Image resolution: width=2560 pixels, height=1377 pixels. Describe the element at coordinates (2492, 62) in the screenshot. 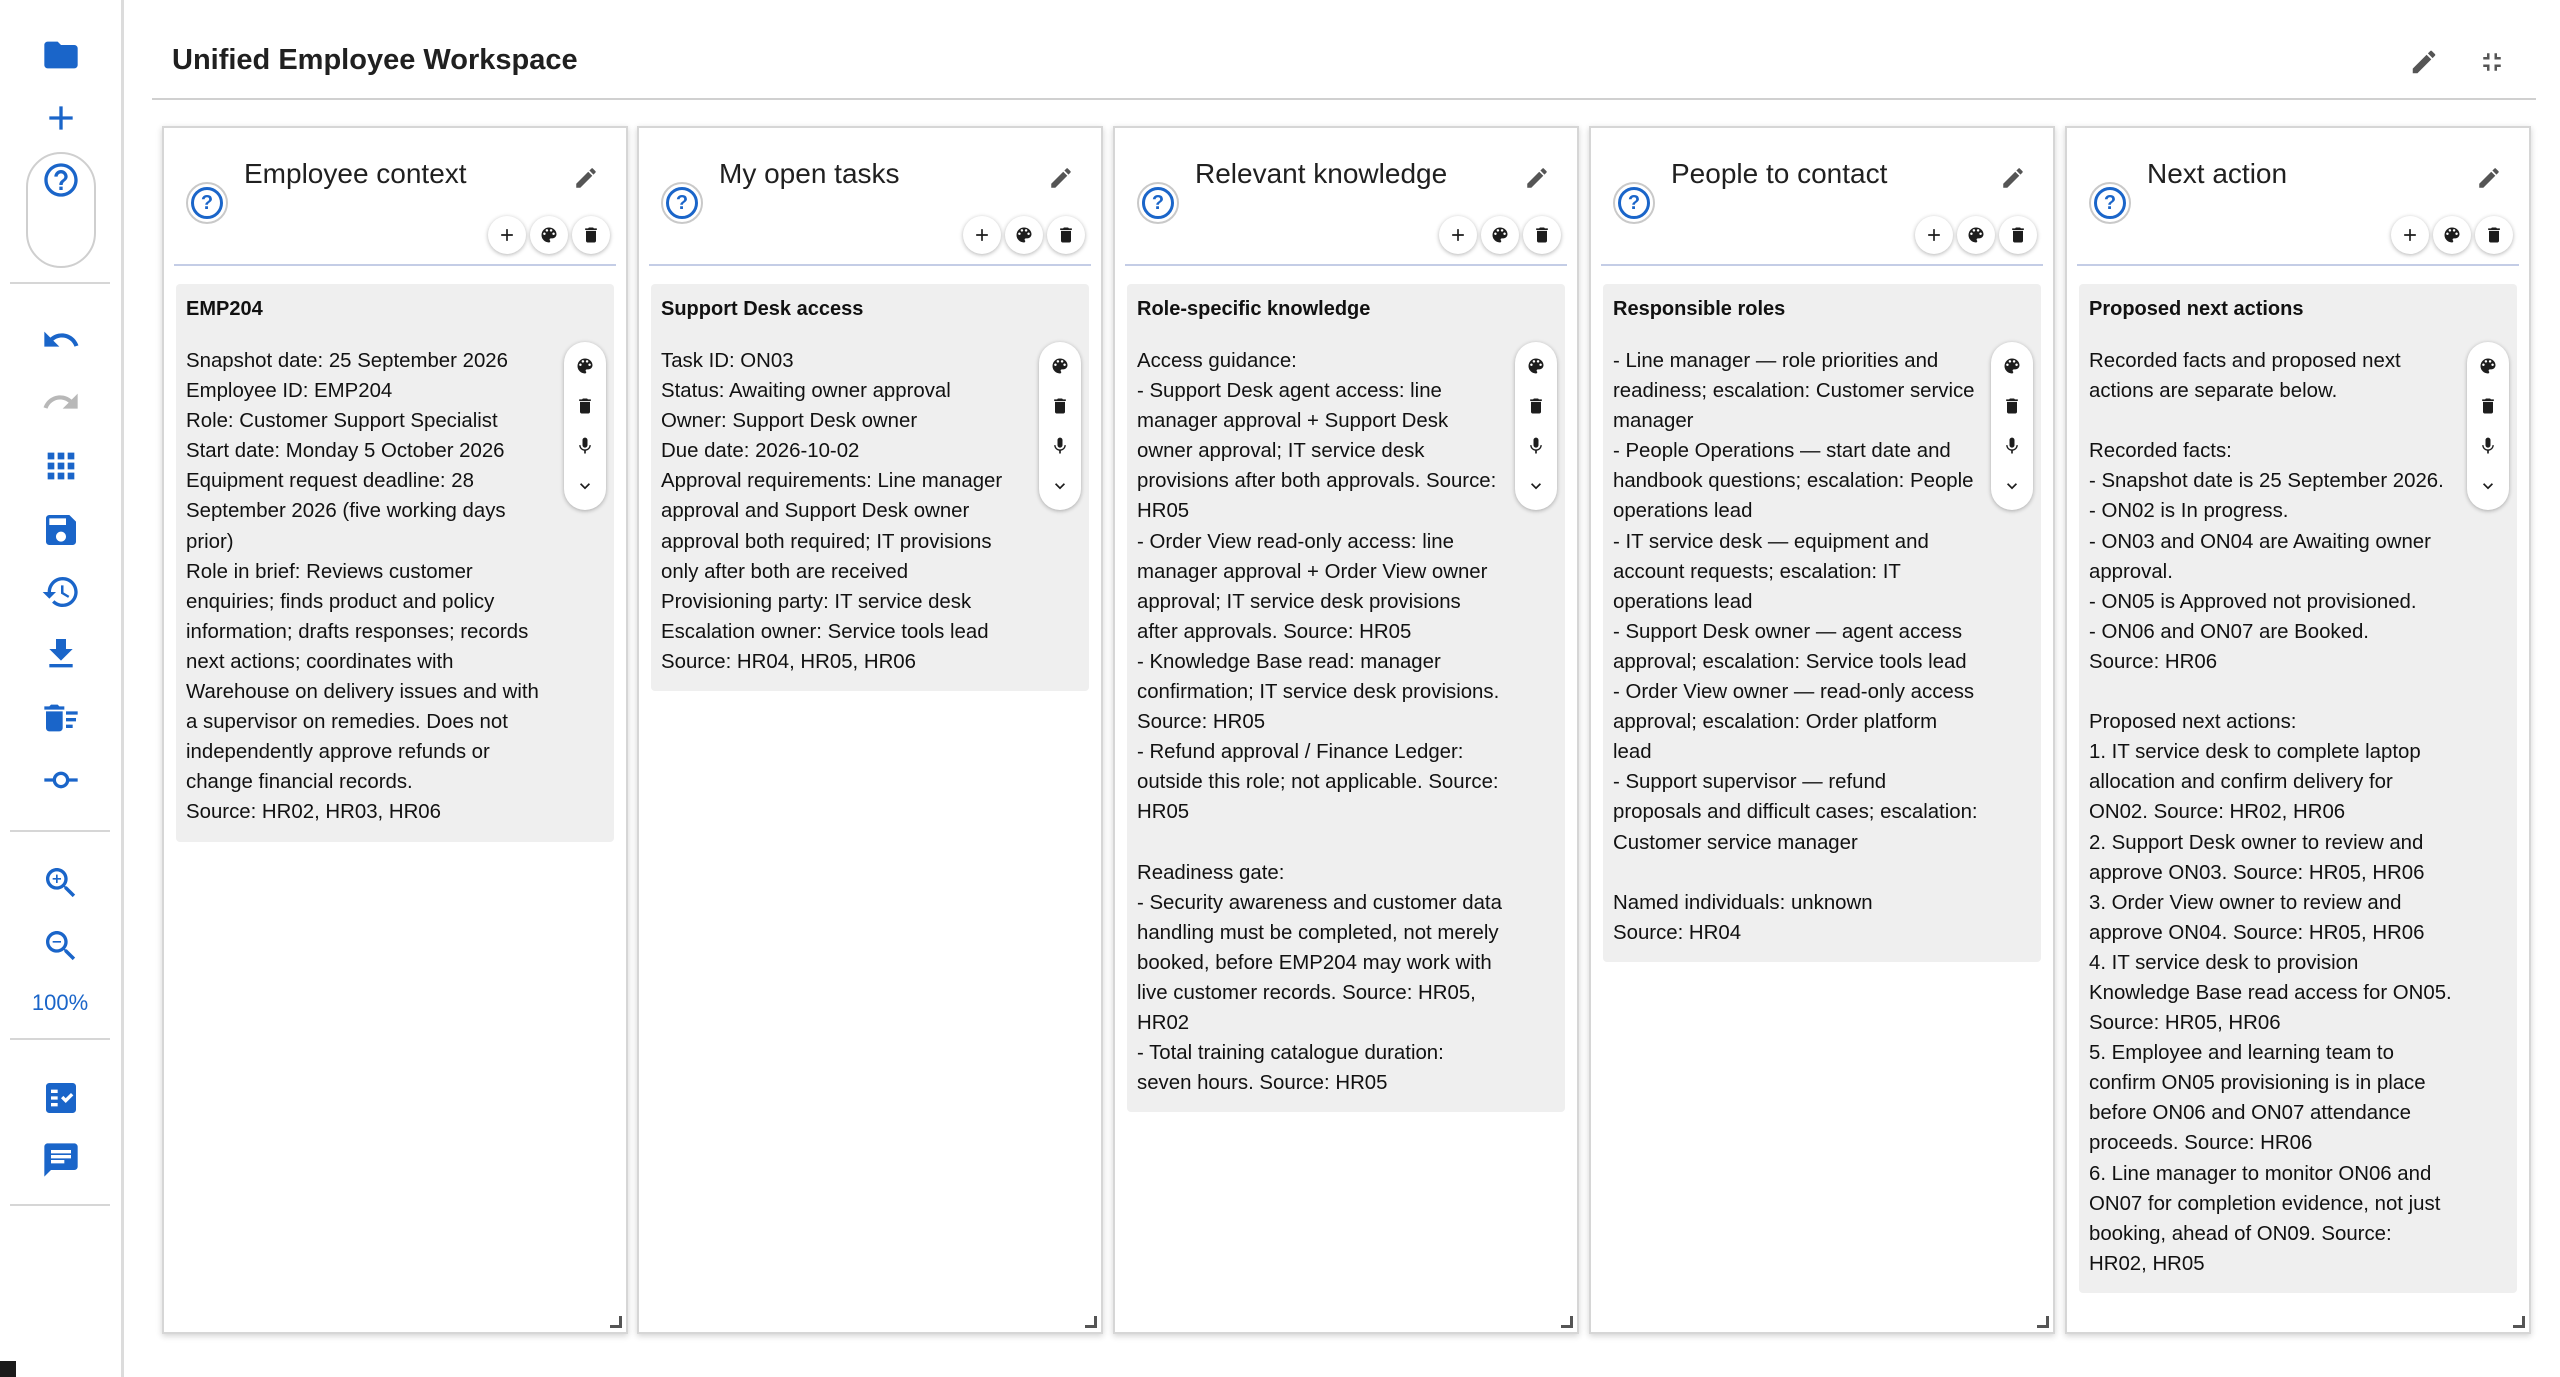

I see `collapse-icon` at that location.